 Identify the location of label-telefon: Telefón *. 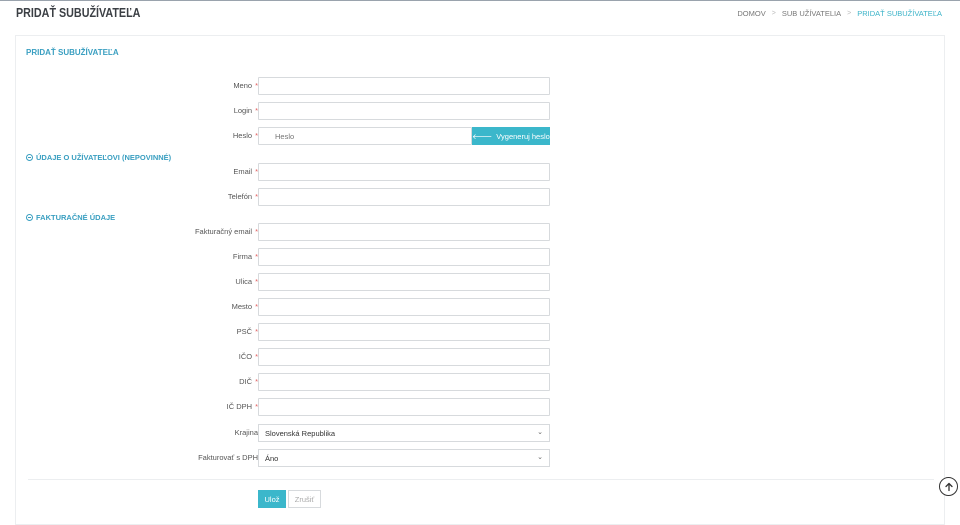
(242, 196).